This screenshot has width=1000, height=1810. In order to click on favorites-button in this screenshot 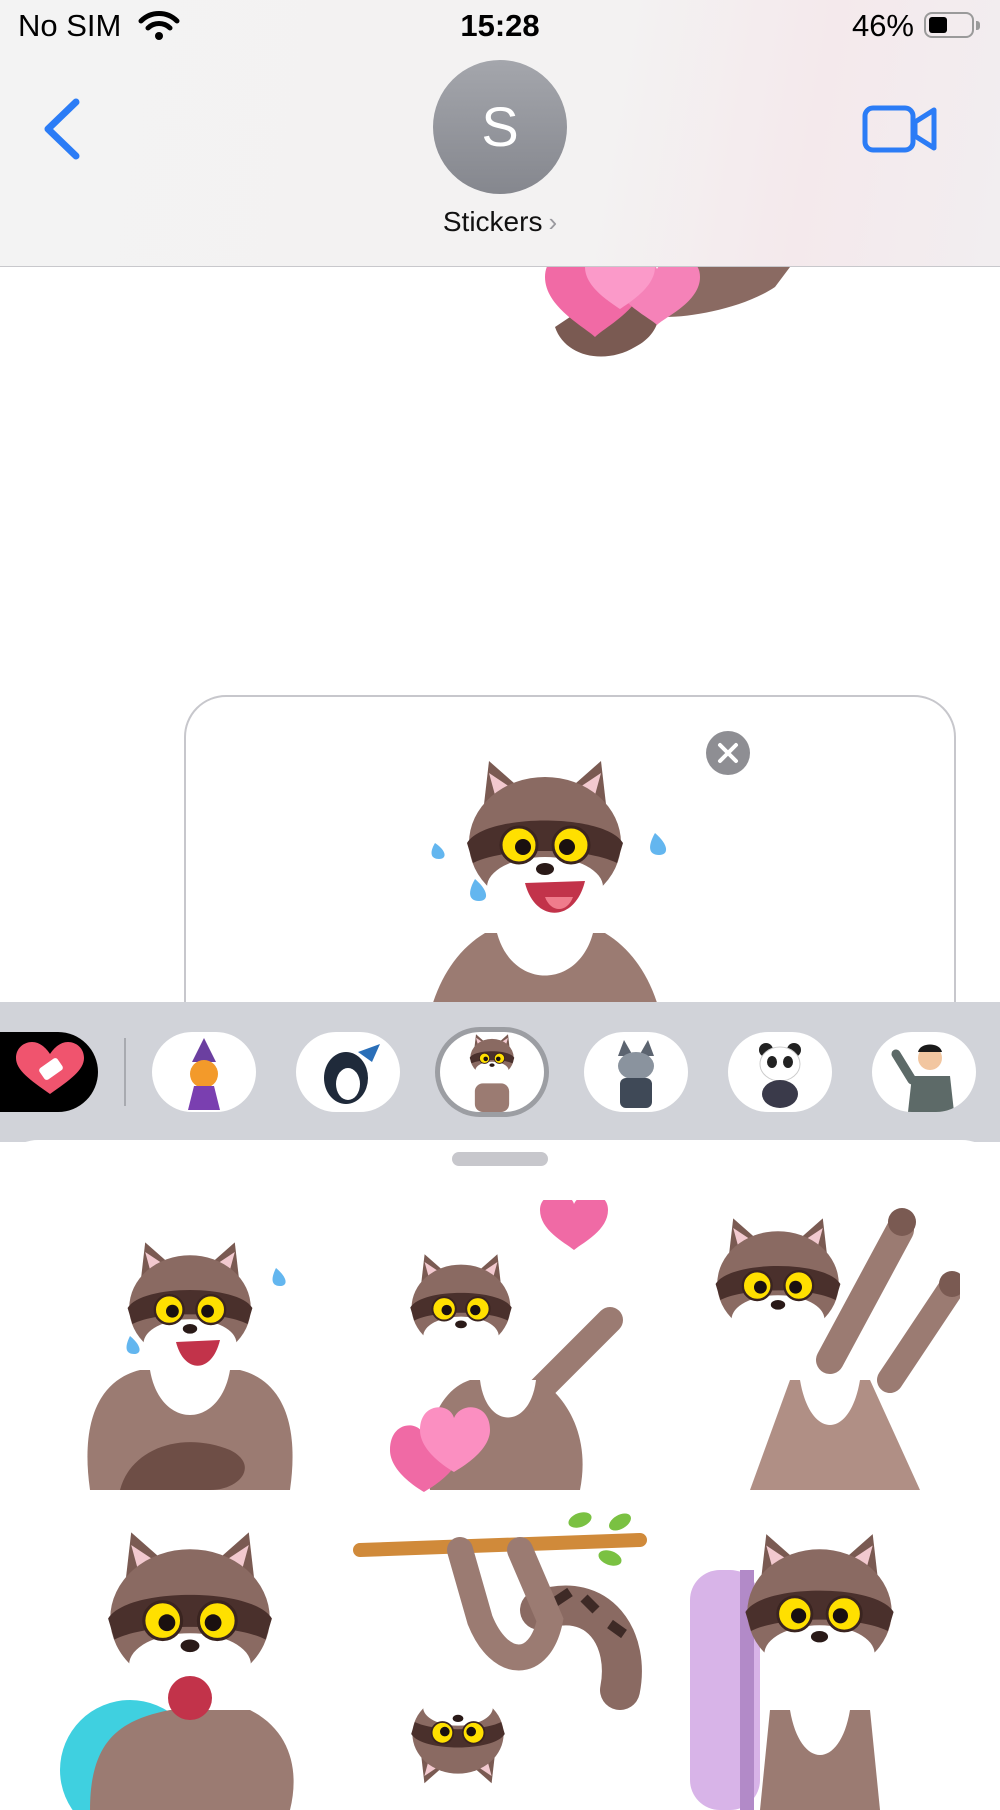, I will do `click(49, 1072)`.